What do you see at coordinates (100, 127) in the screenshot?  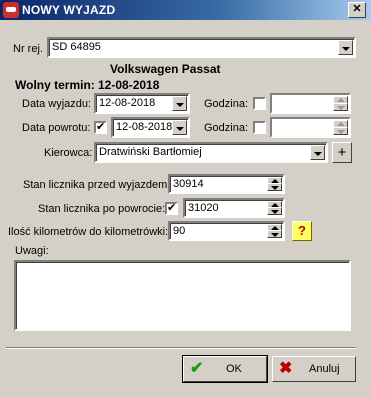 I see `return-date-checkbox` at bounding box center [100, 127].